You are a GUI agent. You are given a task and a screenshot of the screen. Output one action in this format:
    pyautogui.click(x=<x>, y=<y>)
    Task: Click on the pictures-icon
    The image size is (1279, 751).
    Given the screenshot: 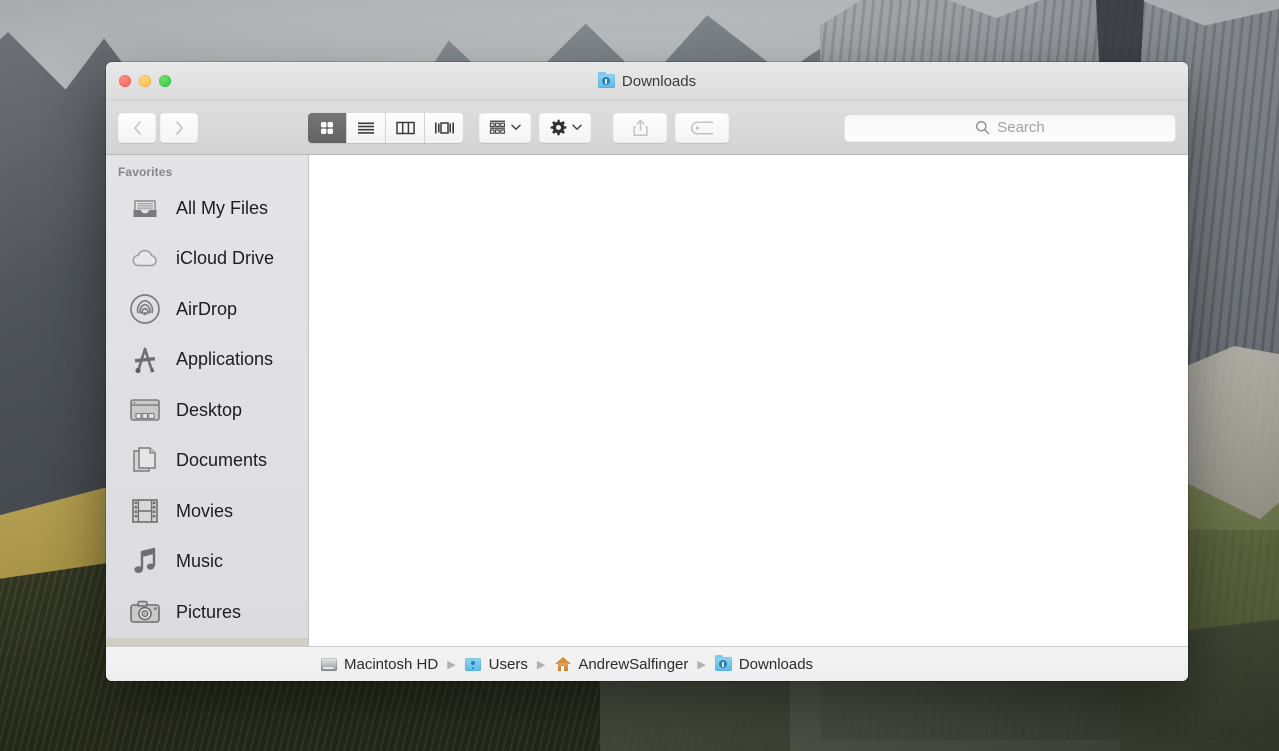 What is the action you would take?
    pyautogui.click(x=145, y=612)
    